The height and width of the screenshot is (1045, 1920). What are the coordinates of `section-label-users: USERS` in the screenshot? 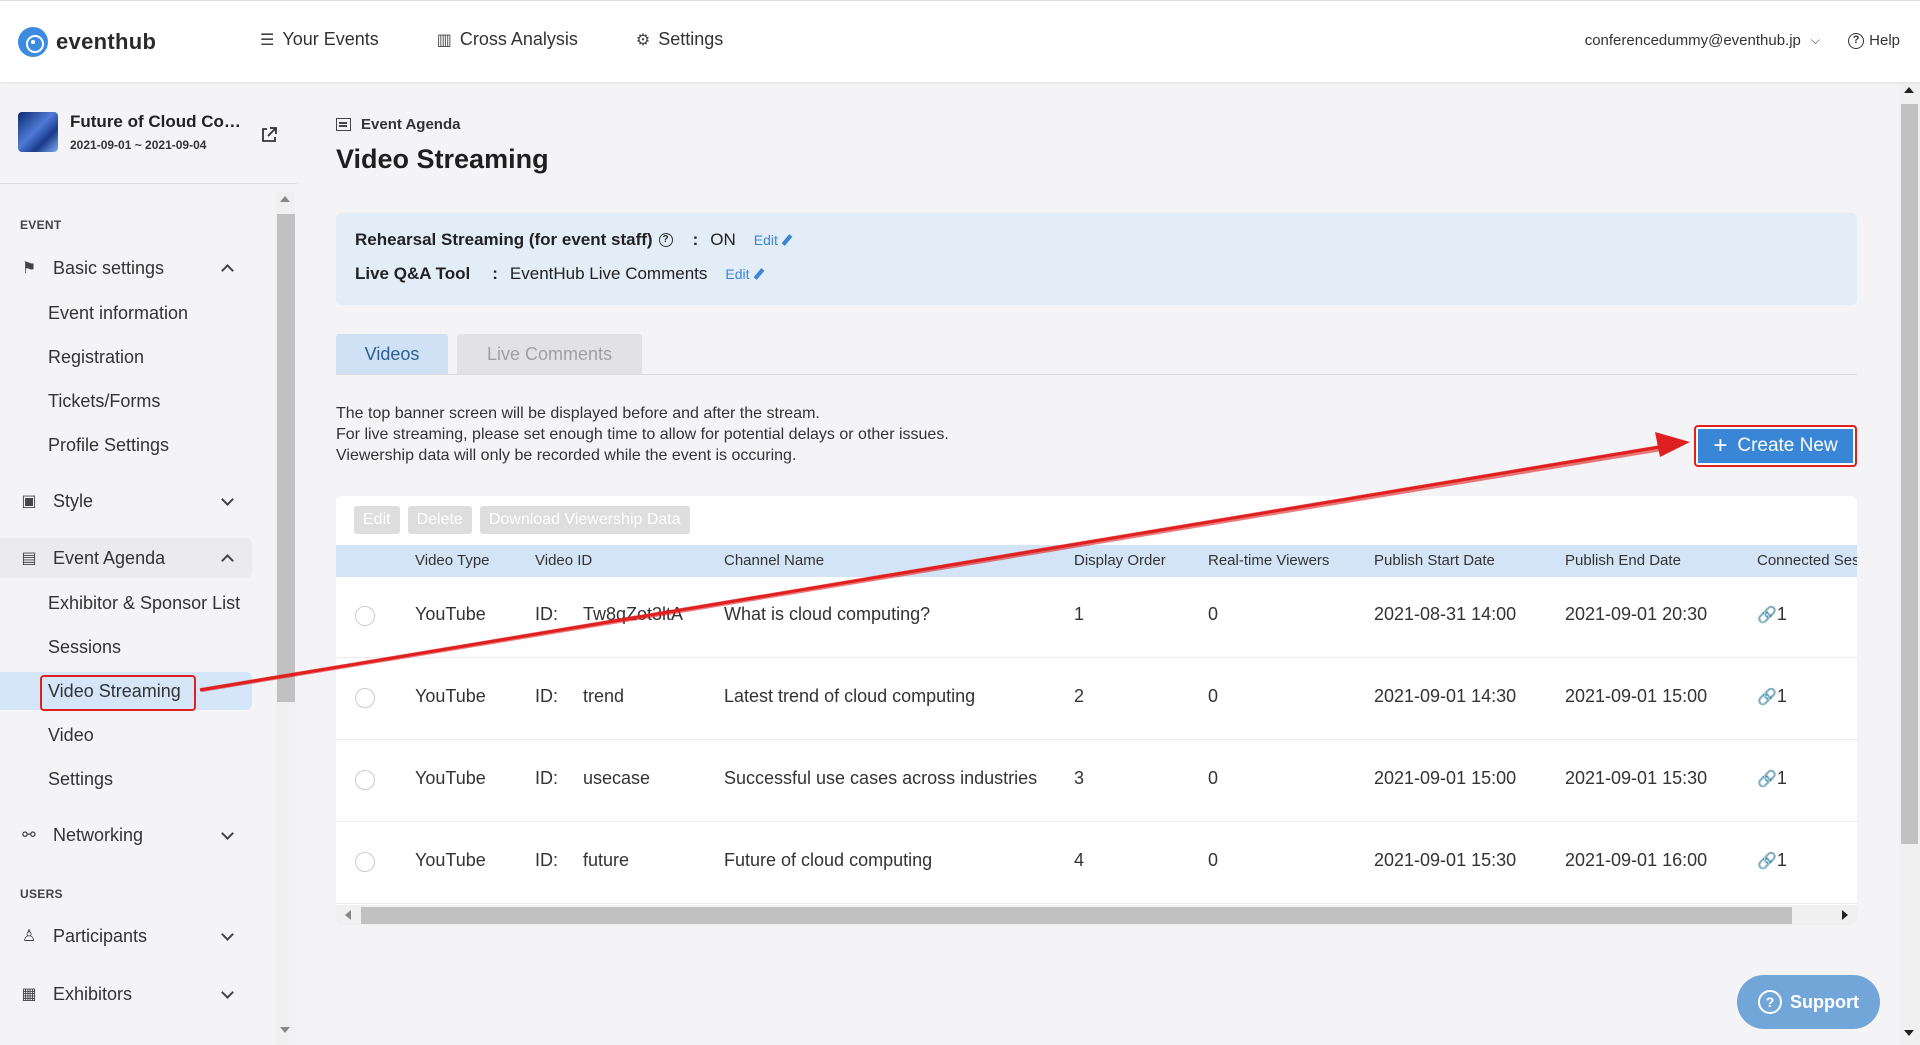 It's located at (41, 894).